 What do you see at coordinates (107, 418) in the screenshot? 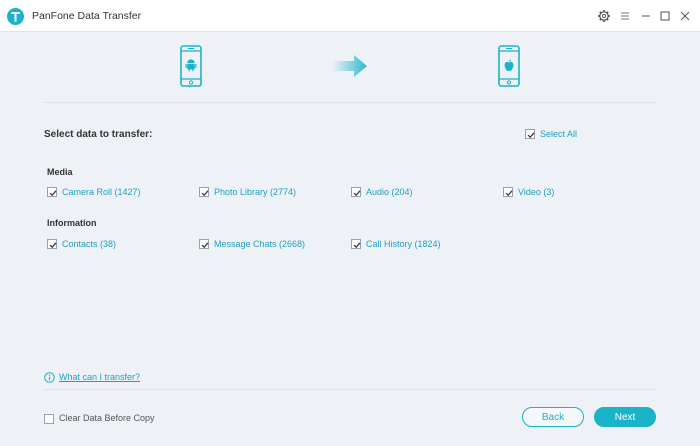
I see `clear-data-label: Clear Data Before Copy` at bounding box center [107, 418].